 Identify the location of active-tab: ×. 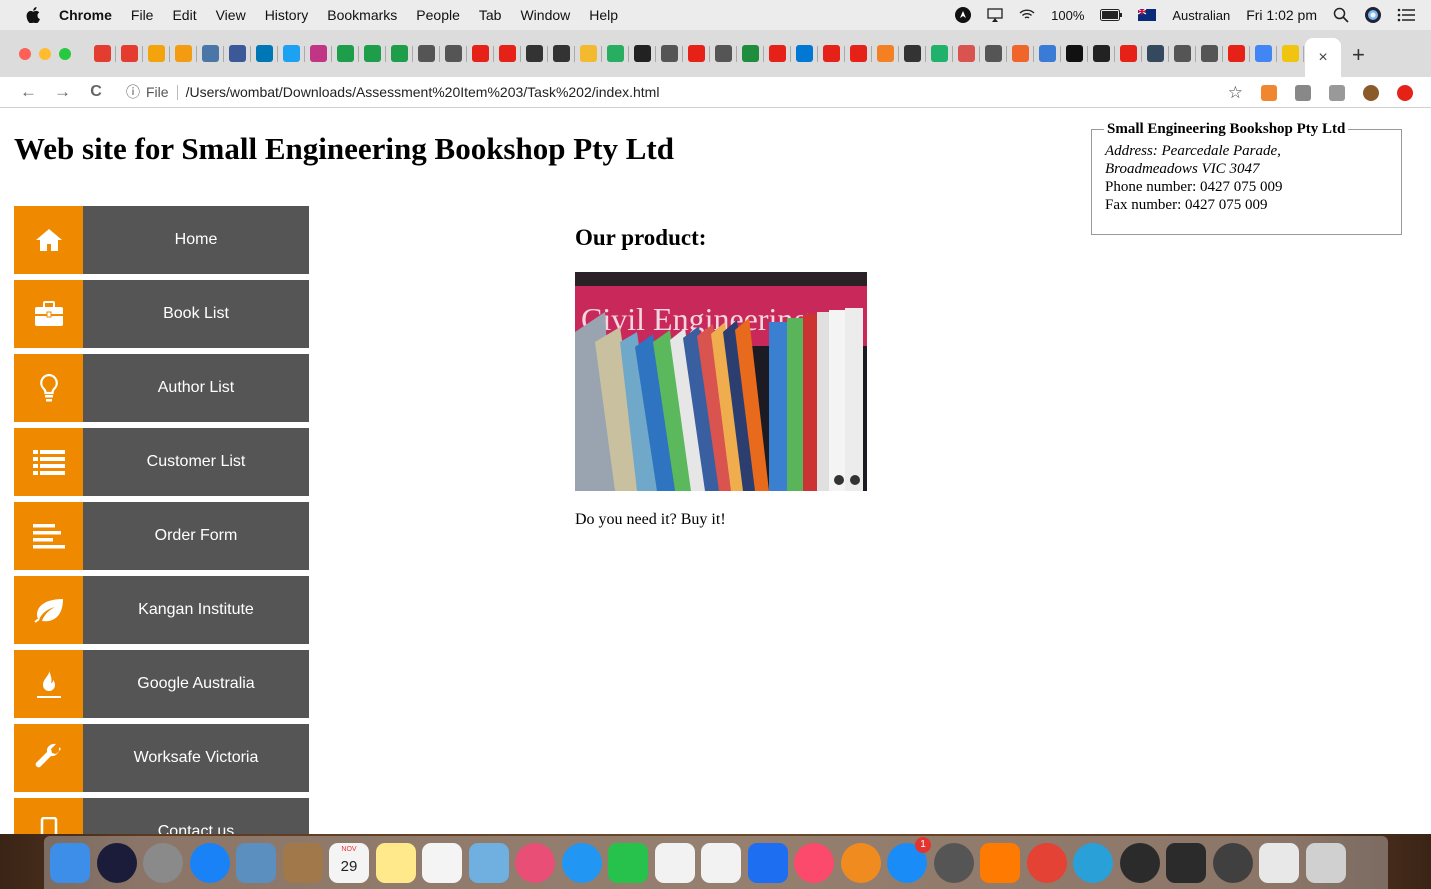
(1323, 57).